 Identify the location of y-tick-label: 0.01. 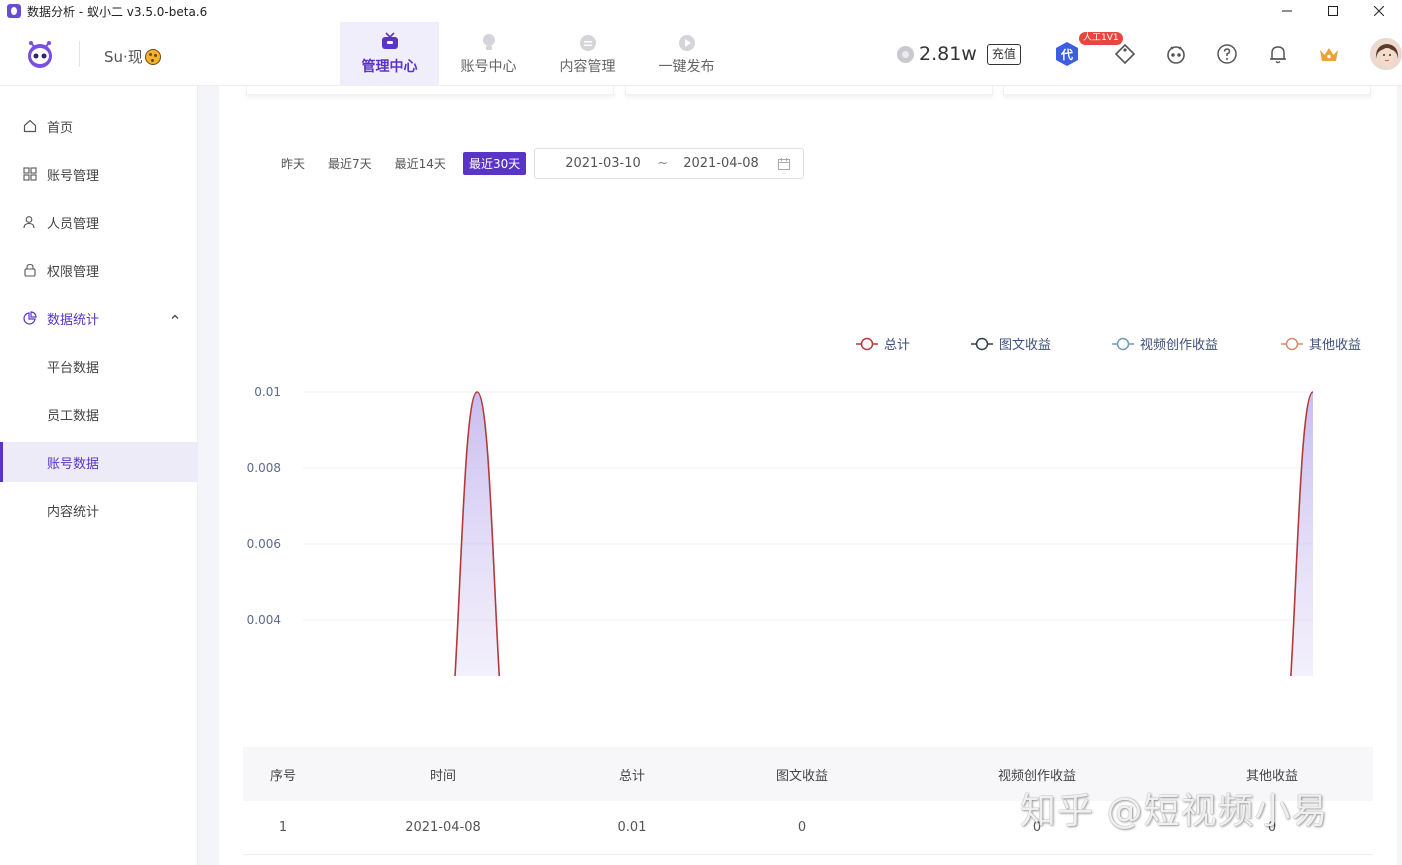
(267, 392).